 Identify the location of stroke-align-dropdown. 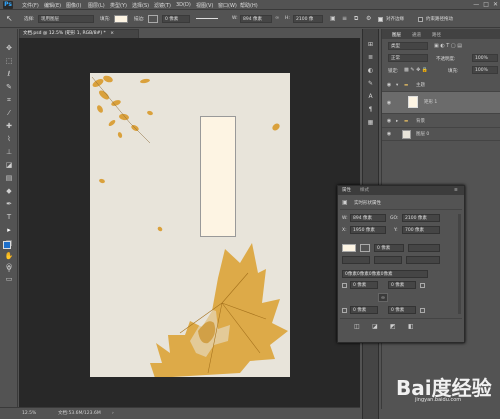
(356, 260).